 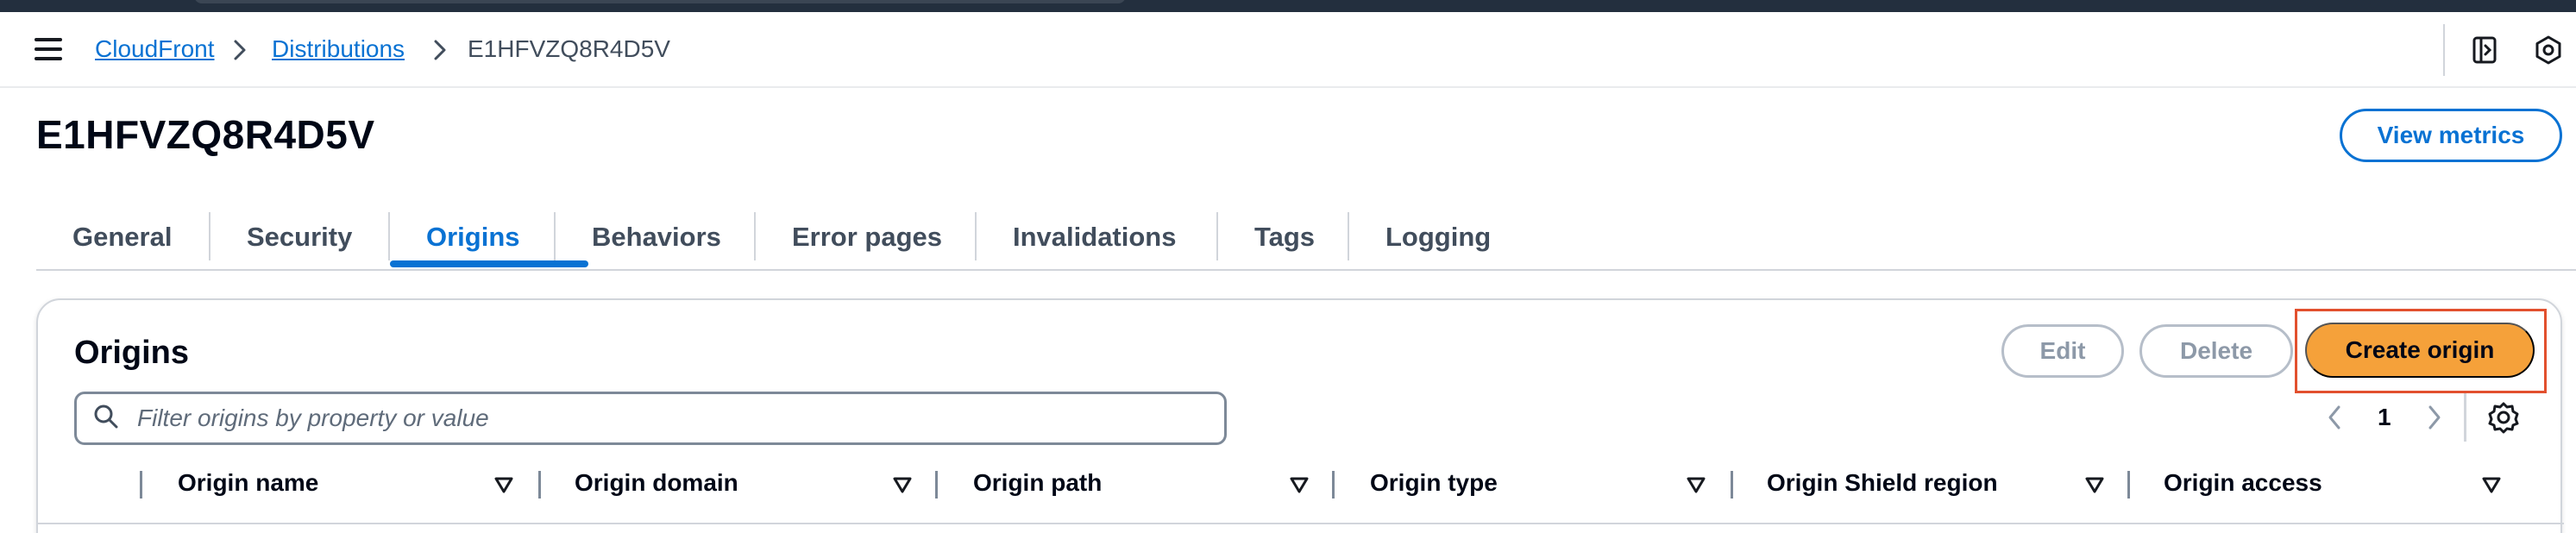 I want to click on col-origin-path: Origin path, so click(x=1037, y=483).